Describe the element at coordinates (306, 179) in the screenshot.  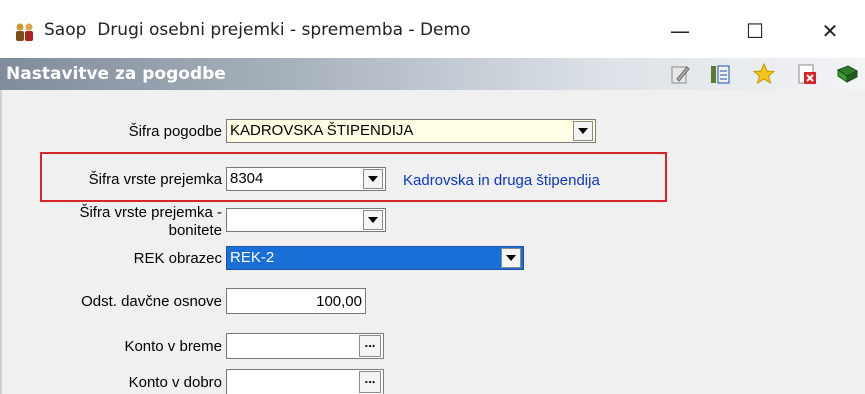
I see `sifra-vrste-prejemka-select: 8304` at that location.